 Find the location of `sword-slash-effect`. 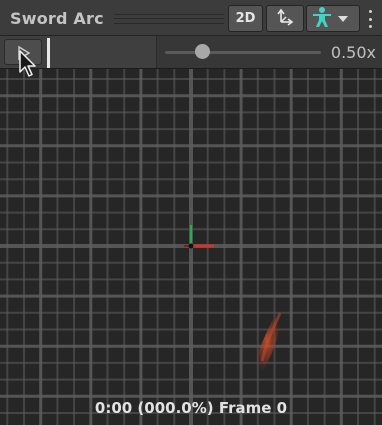

sword-slash-effect is located at coordinates (267, 340).